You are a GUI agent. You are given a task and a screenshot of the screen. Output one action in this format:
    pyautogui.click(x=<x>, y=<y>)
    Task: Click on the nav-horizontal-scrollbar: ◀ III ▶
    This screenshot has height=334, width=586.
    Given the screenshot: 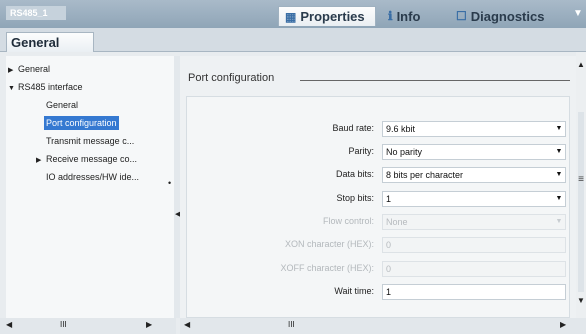 What is the action you would take?
    pyautogui.click(x=88, y=326)
    